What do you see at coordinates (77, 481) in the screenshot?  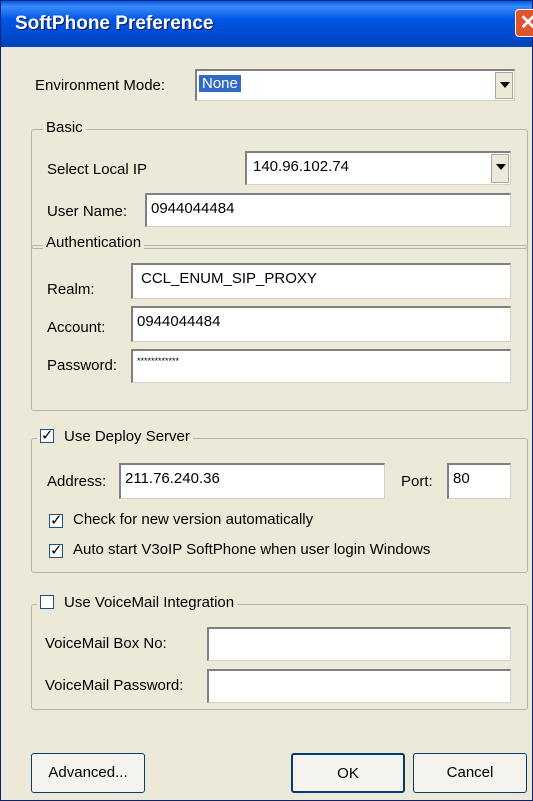 I see `address-label: Address:` at bounding box center [77, 481].